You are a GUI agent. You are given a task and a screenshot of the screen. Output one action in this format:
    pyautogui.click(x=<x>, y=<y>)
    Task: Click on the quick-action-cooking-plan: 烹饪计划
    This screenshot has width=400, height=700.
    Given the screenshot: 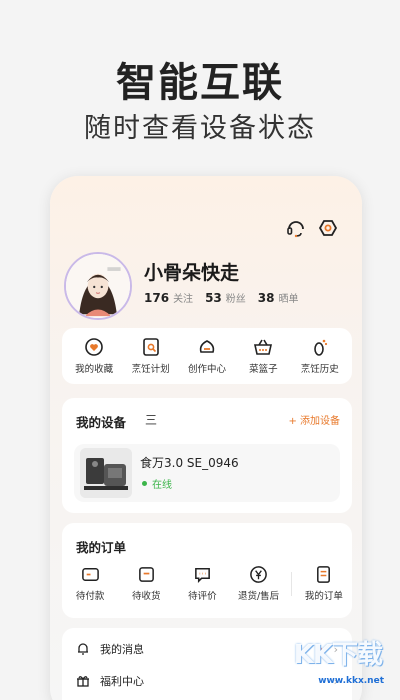 What is the action you would take?
    pyautogui.click(x=151, y=356)
    